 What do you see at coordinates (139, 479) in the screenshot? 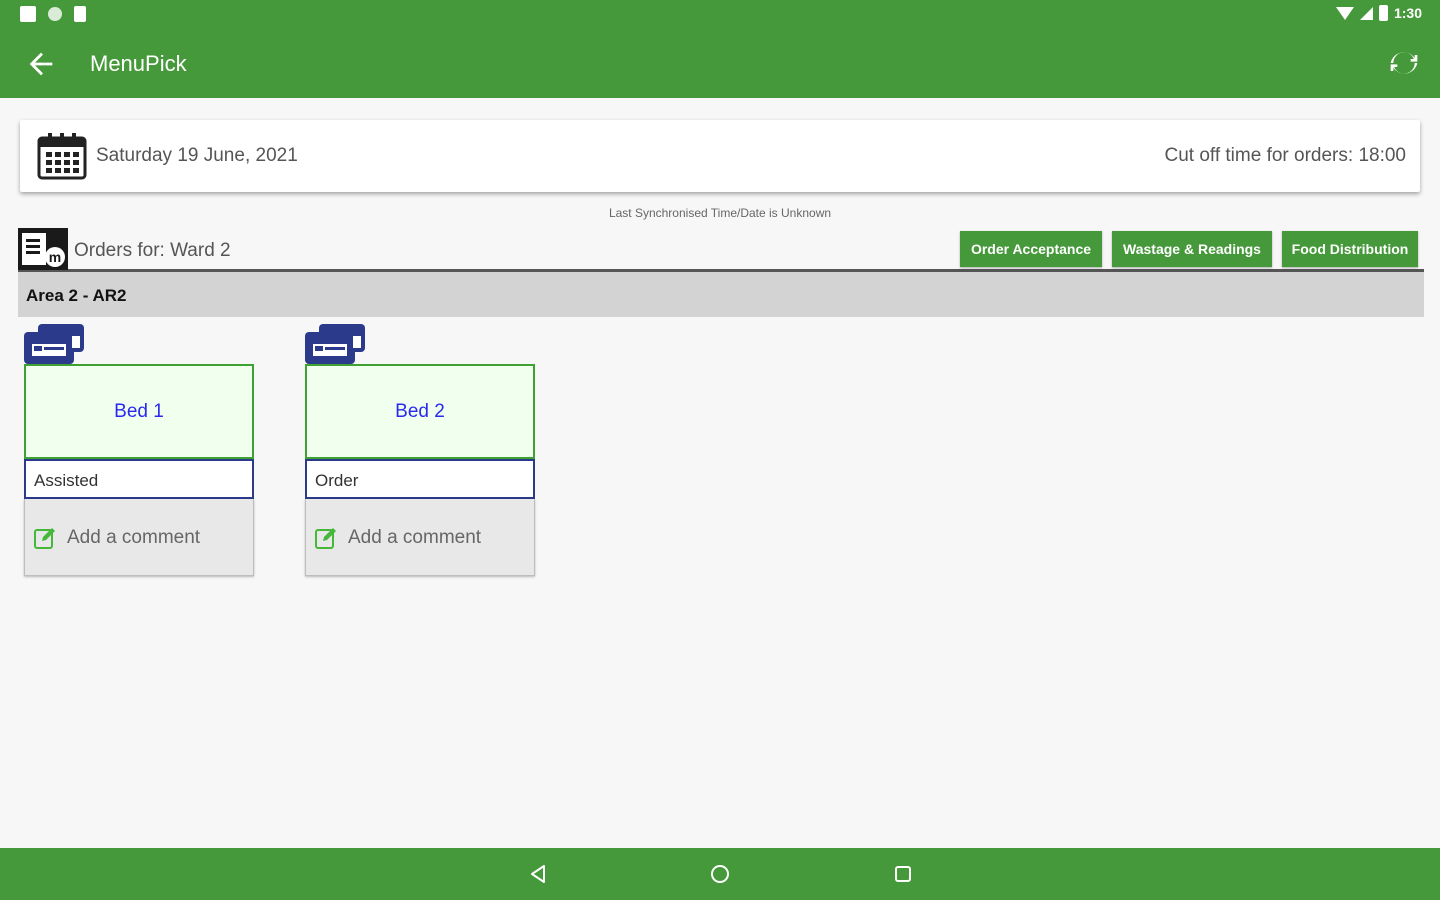
I see `bed-status: Assisted` at bounding box center [139, 479].